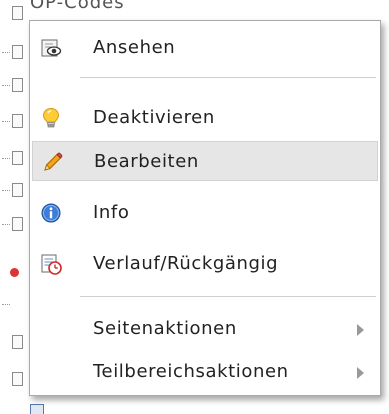 The width and height of the screenshot is (389, 414). I want to click on page-tree-title: OP-Codes, so click(77, 6).